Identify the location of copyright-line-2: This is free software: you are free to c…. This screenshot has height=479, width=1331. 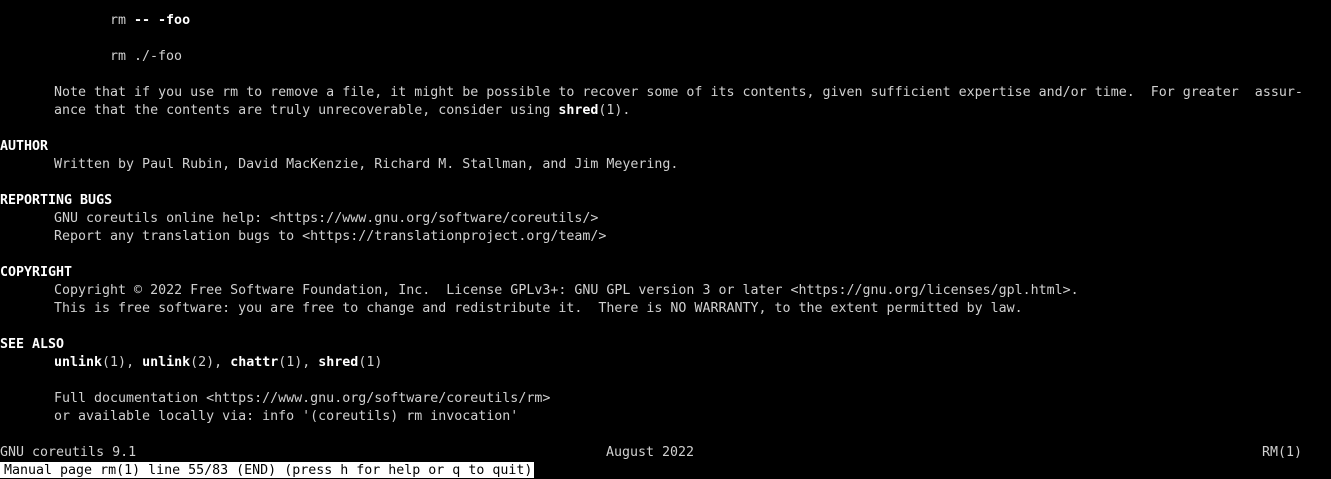
(538, 308).